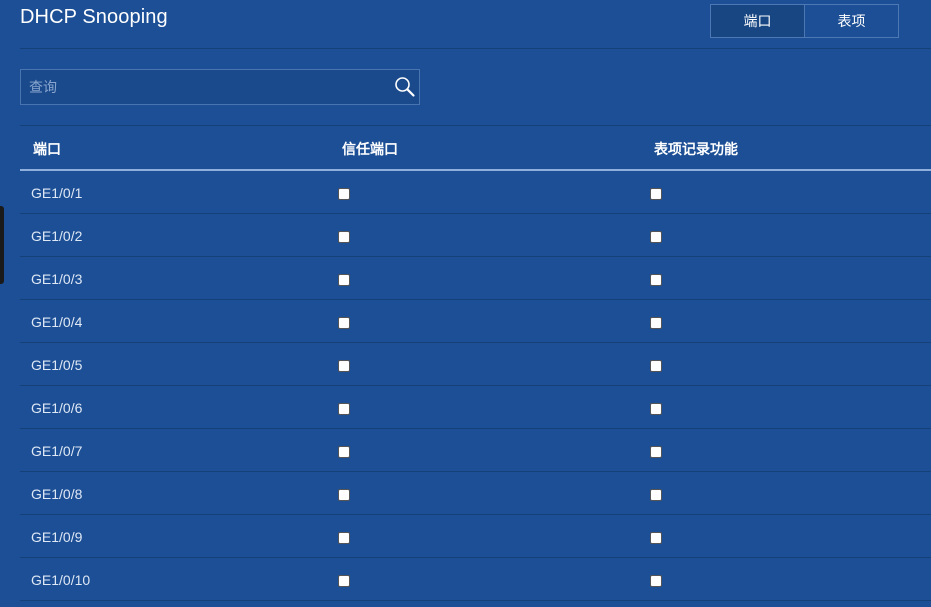 This screenshot has width=931, height=607. What do you see at coordinates (47, 149) in the screenshot?
I see `column-header-port: 端口` at bounding box center [47, 149].